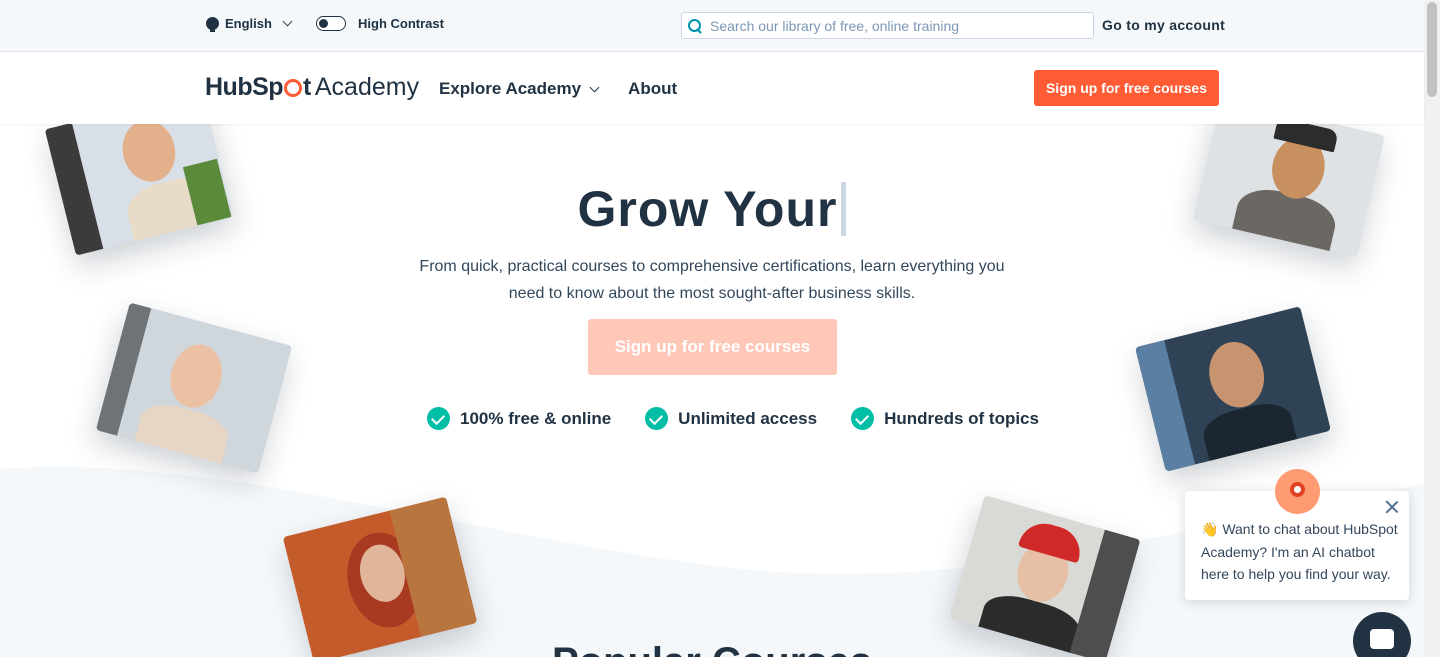  I want to click on go-to-account-link: Go to my account, so click(1163, 25).